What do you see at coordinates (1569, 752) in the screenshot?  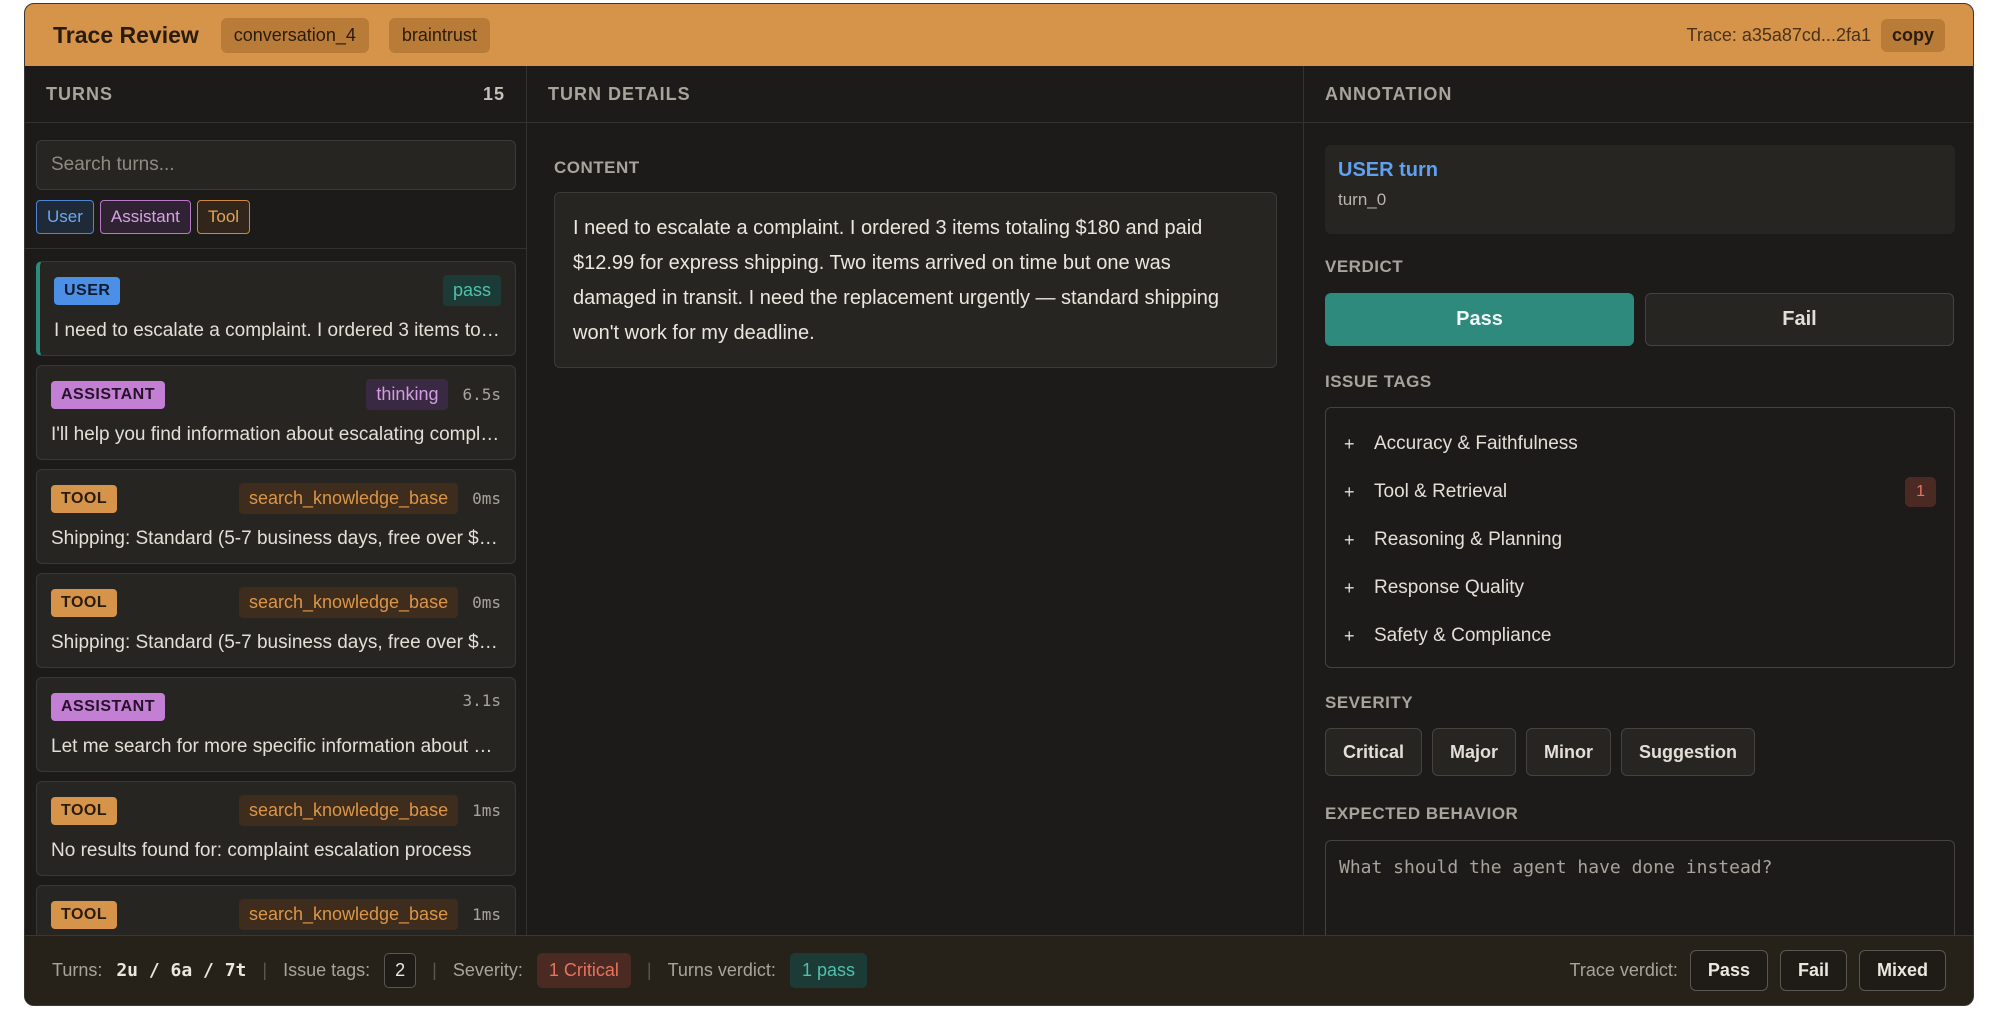 I see `severity-minor-button: Minor` at bounding box center [1569, 752].